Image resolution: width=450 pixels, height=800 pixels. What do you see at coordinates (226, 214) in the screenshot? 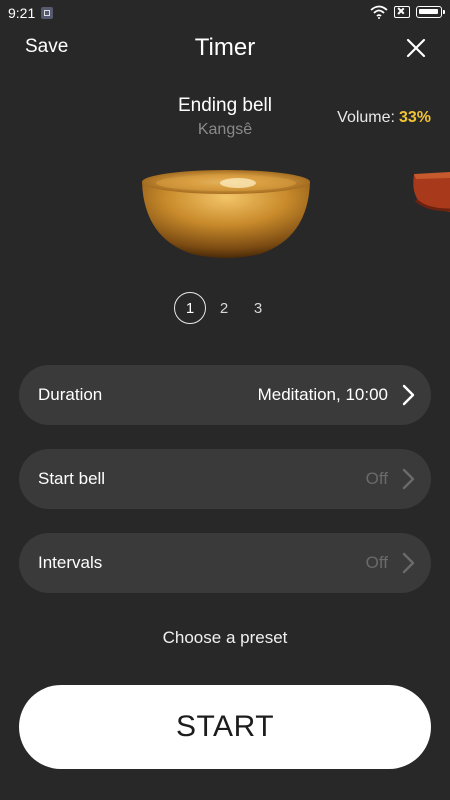
I see `singing-bowl-image` at bounding box center [226, 214].